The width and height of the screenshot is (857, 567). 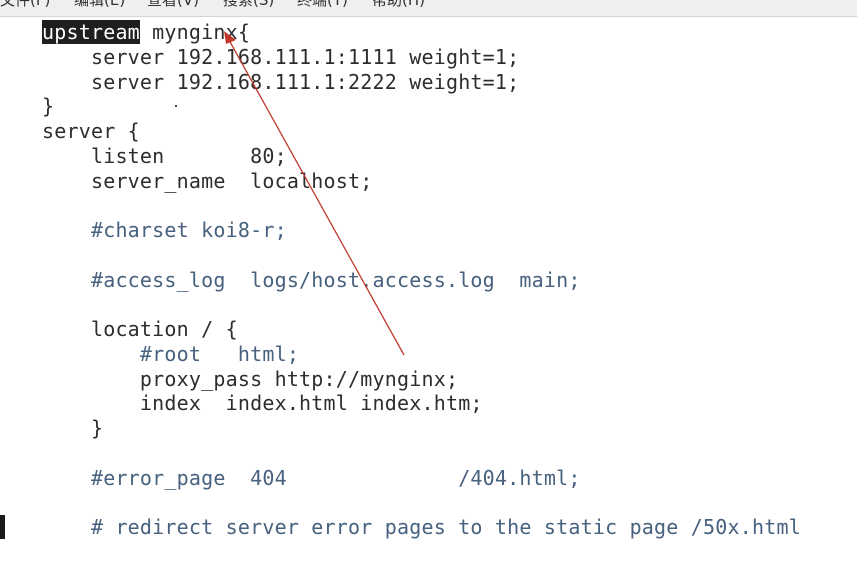 What do you see at coordinates (48, 106) in the screenshot?
I see `code-line-close-brace: }` at bounding box center [48, 106].